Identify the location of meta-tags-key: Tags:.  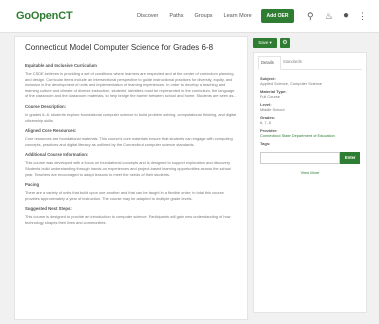
(265, 143).